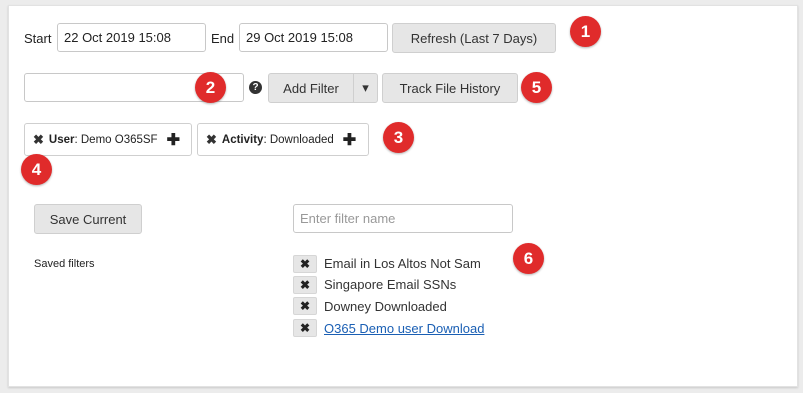 Image resolution: width=803 pixels, height=393 pixels. I want to click on add-filter-button: Add Filter, so click(311, 88).